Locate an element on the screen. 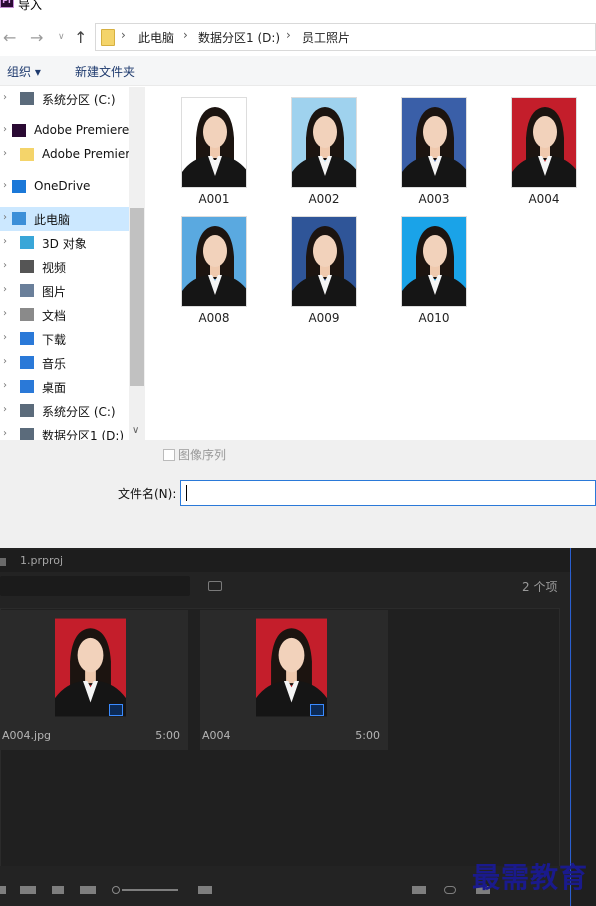 The width and height of the screenshot is (596, 906). panel-divider is located at coordinates (570, 727).